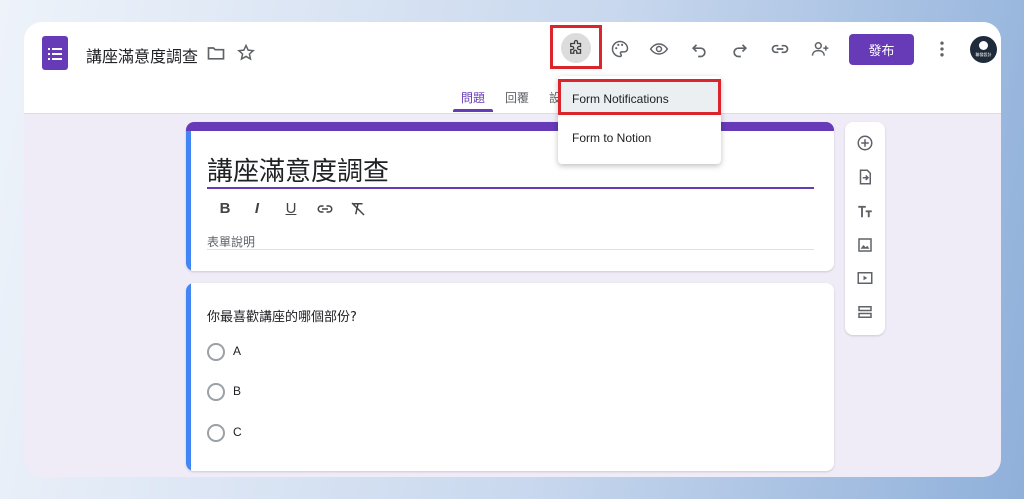 This screenshot has height=499, width=1024. I want to click on italic-icon: I, so click(257, 209).